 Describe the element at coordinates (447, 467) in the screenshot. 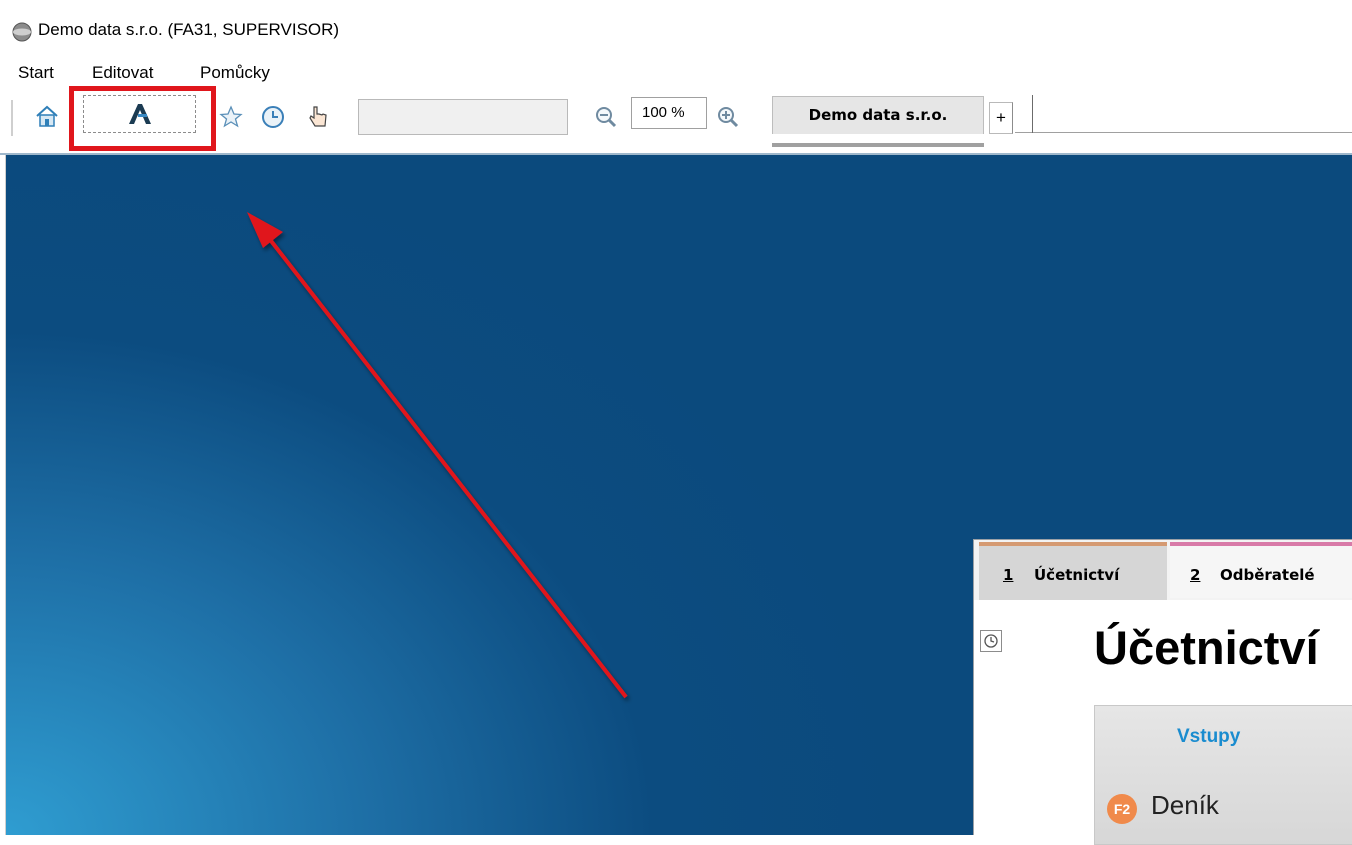

I see `arrow-shaft` at that location.